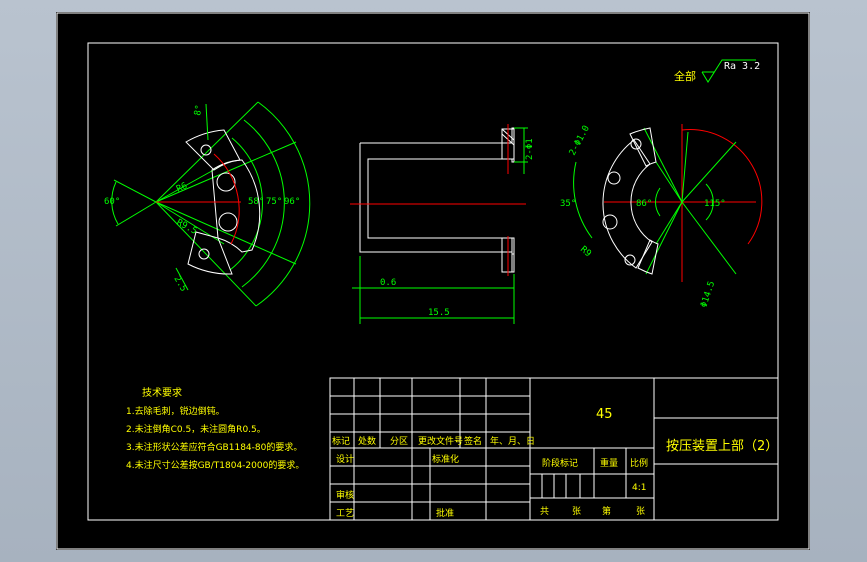 This screenshot has width=867, height=562. What do you see at coordinates (162, 392) in the screenshot?
I see `tech-title: 技术要求` at bounding box center [162, 392].